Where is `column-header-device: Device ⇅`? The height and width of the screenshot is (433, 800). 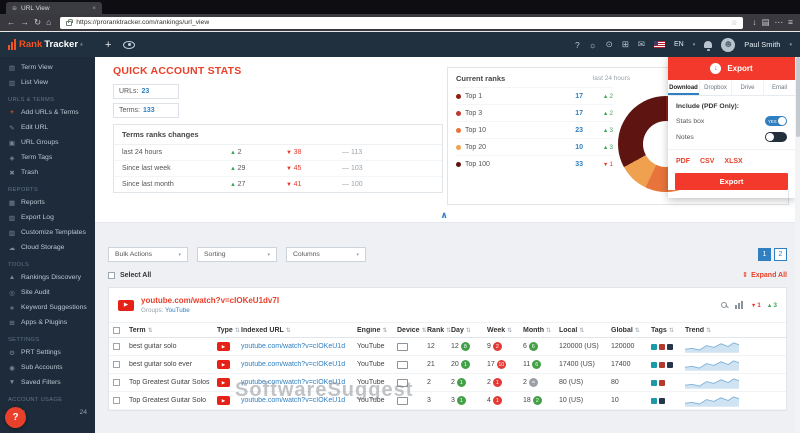
column-header-device: Device ⇅ is located at coordinates (412, 330).